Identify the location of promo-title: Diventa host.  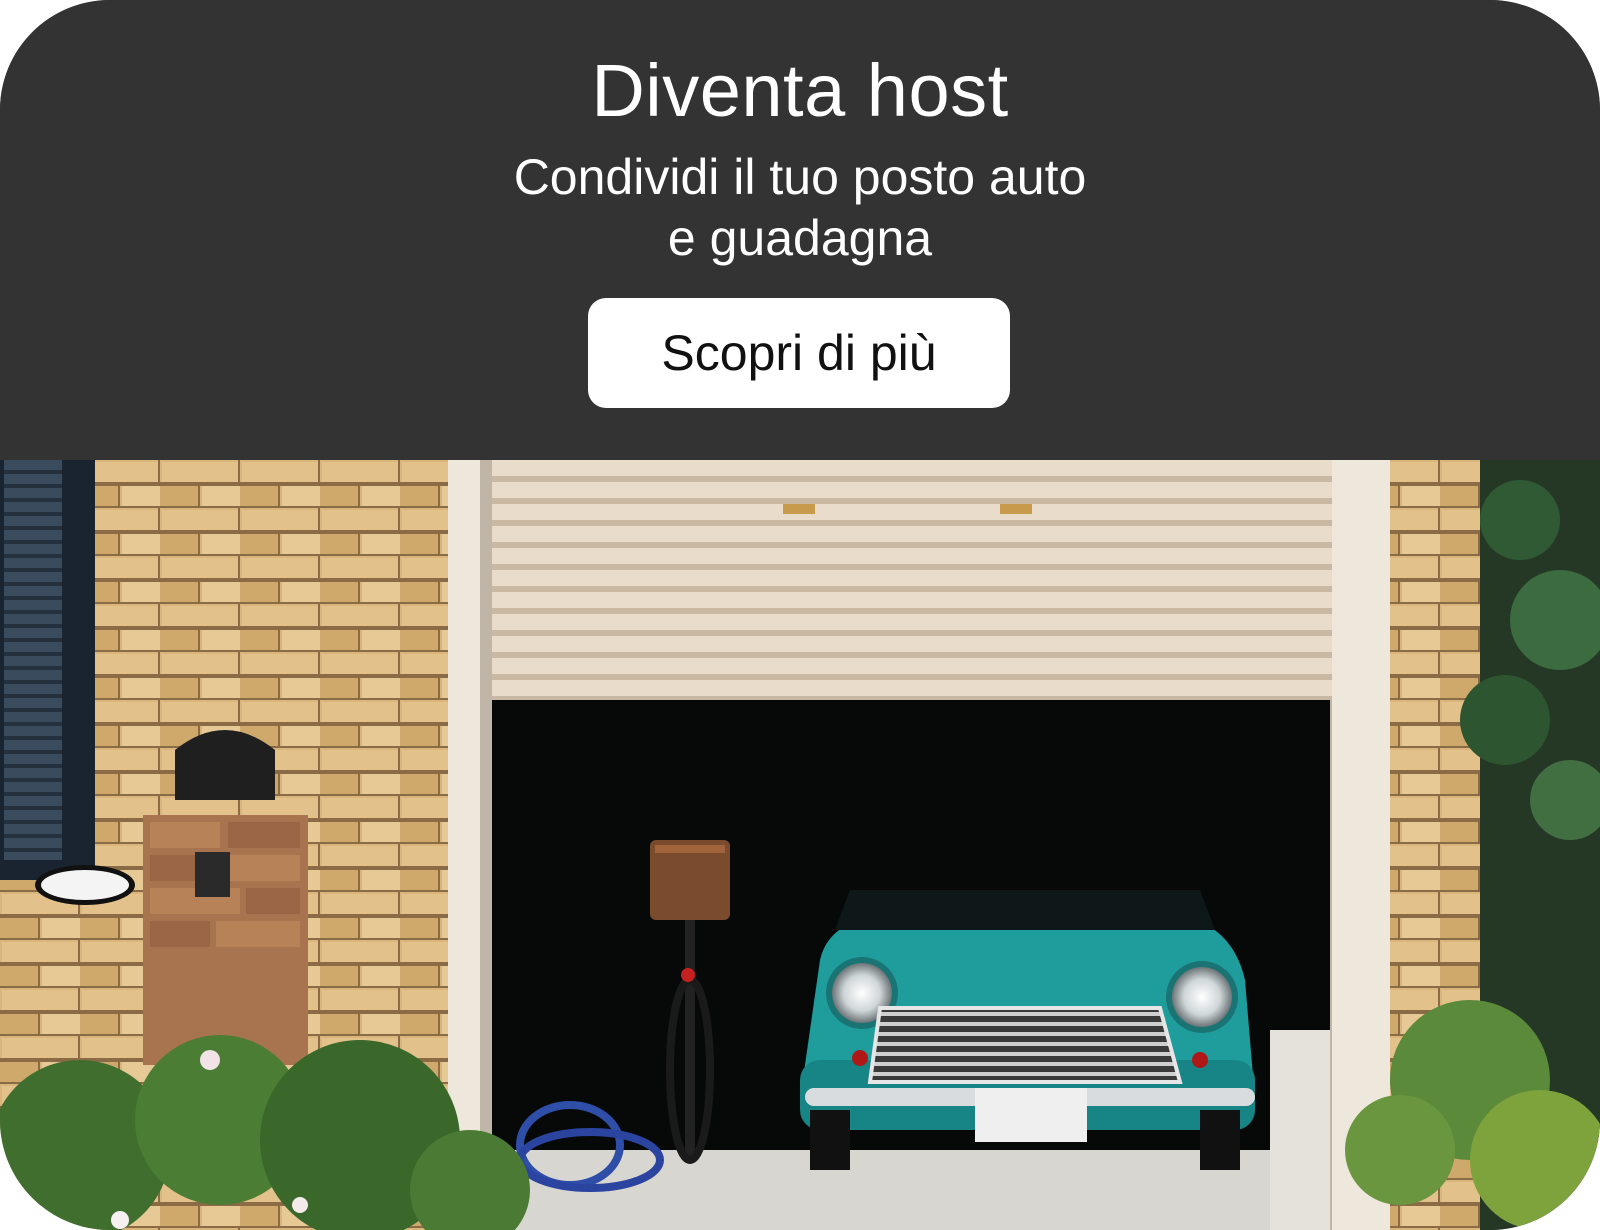
(800, 90).